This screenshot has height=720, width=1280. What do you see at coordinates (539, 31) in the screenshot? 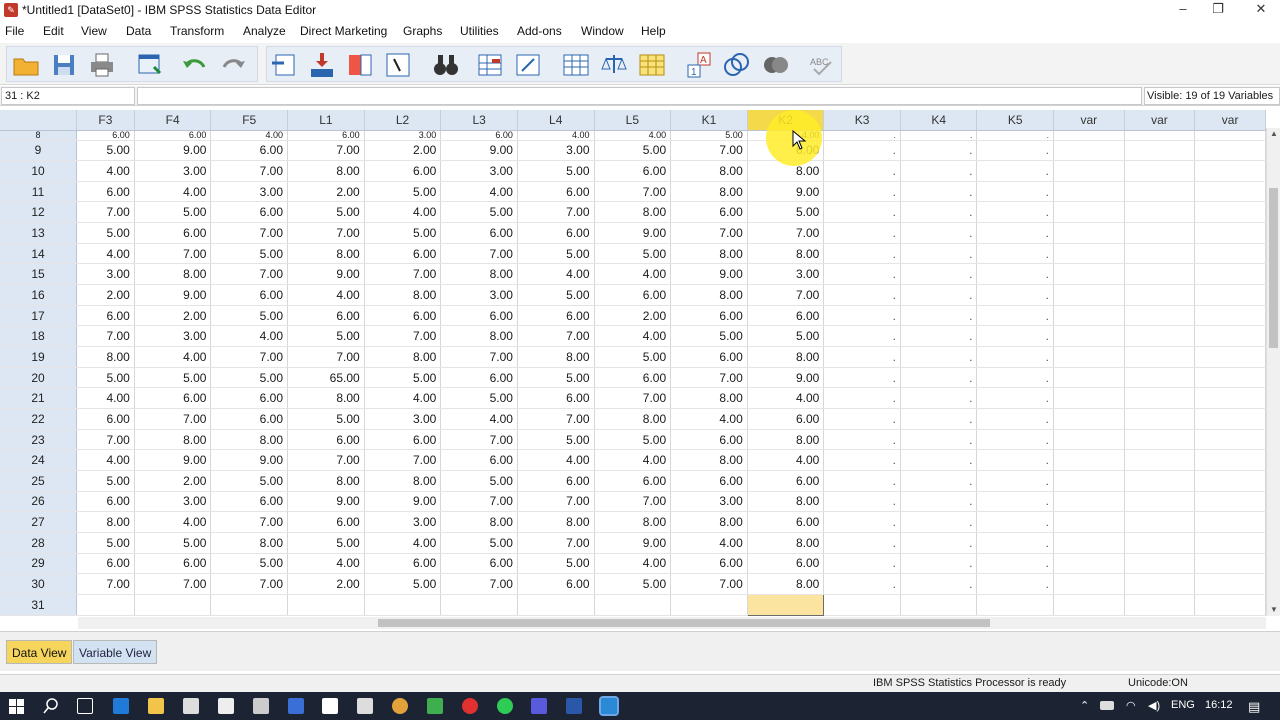
I see `menu-add-ons: Add-ons` at bounding box center [539, 31].